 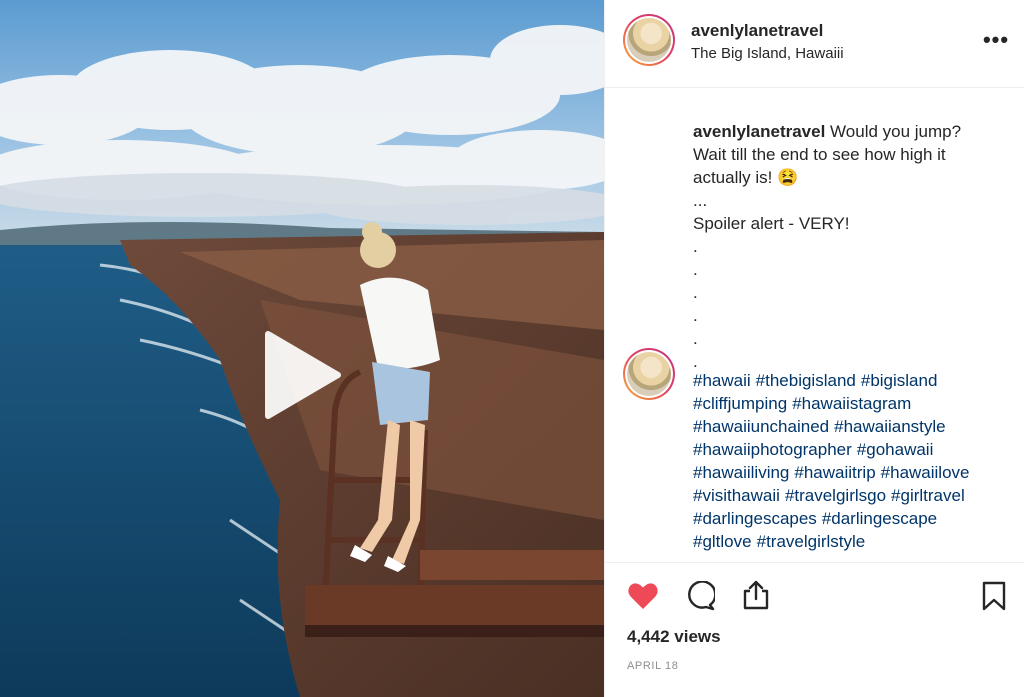 What do you see at coordinates (928, 495) in the screenshot?
I see `hashtag-link: #girltravel` at bounding box center [928, 495].